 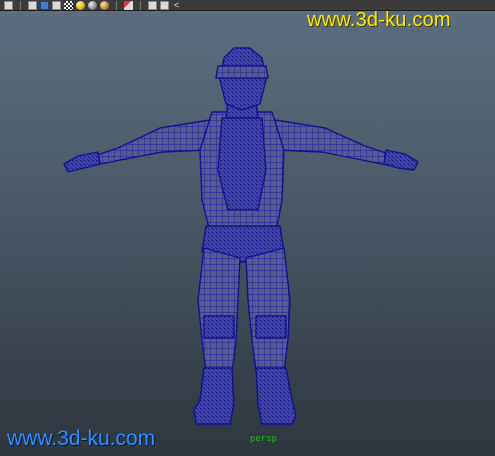 I want to click on head-mesh, so click(x=243, y=79).